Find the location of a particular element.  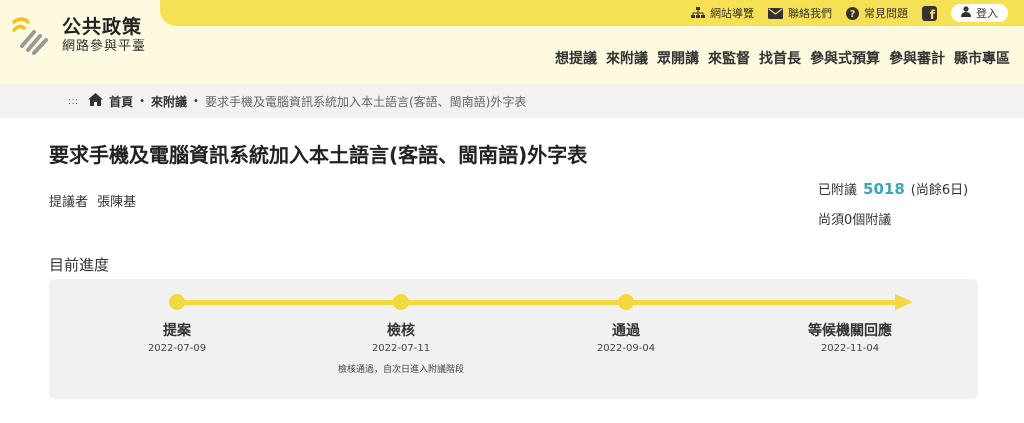

logo-subtitle: 網路參與平臺 is located at coordinates (104, 46).